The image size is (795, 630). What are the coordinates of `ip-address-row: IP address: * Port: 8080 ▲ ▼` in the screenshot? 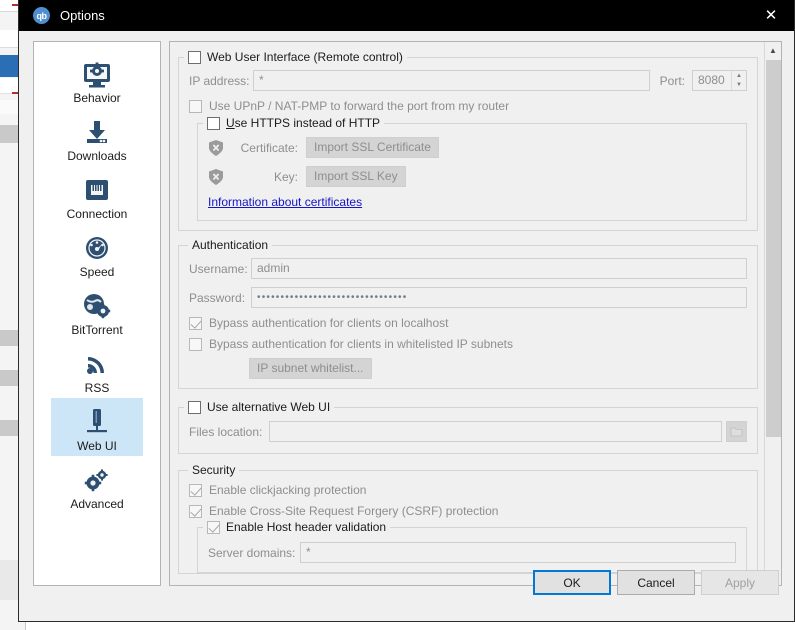 It's located at (468, 80).